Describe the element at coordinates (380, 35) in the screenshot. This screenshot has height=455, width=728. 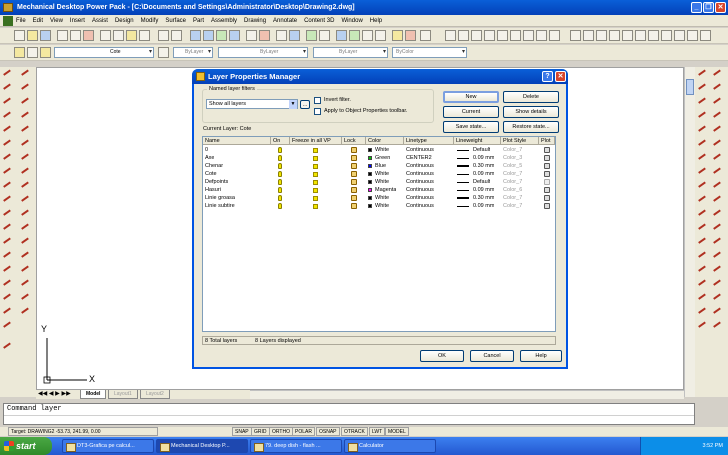
I see `zoom-previous-icon` at that location.